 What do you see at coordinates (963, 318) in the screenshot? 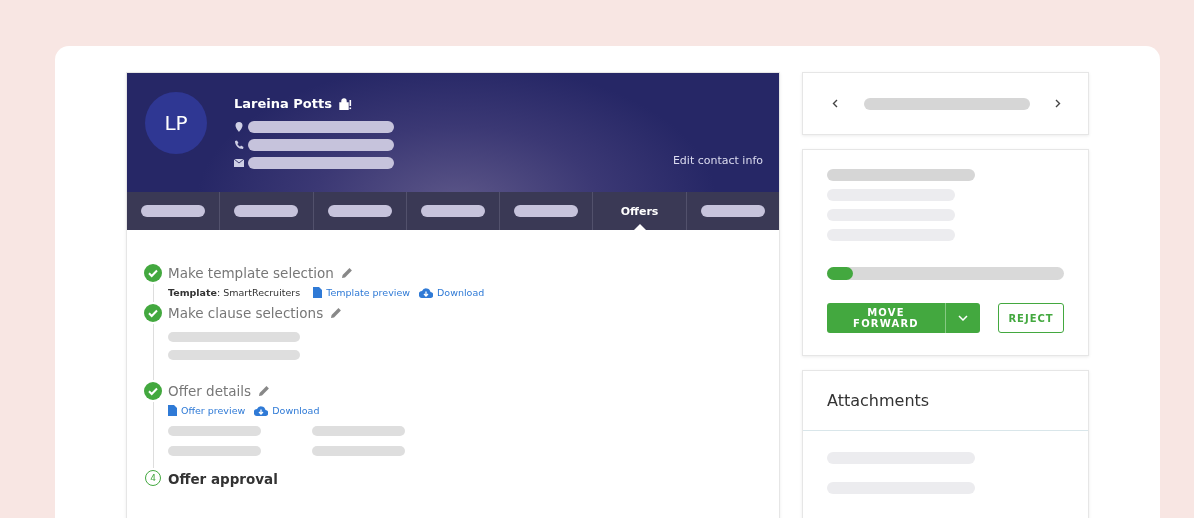
I see `caret-icon` at bounding box center [963, 318].